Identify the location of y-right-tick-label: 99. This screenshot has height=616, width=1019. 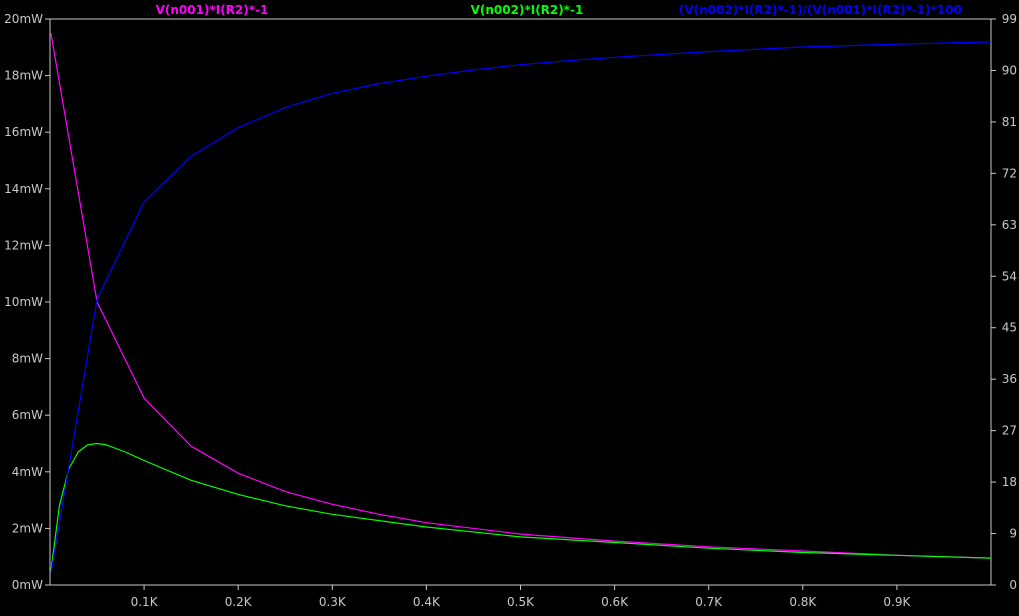
(1009, 19).